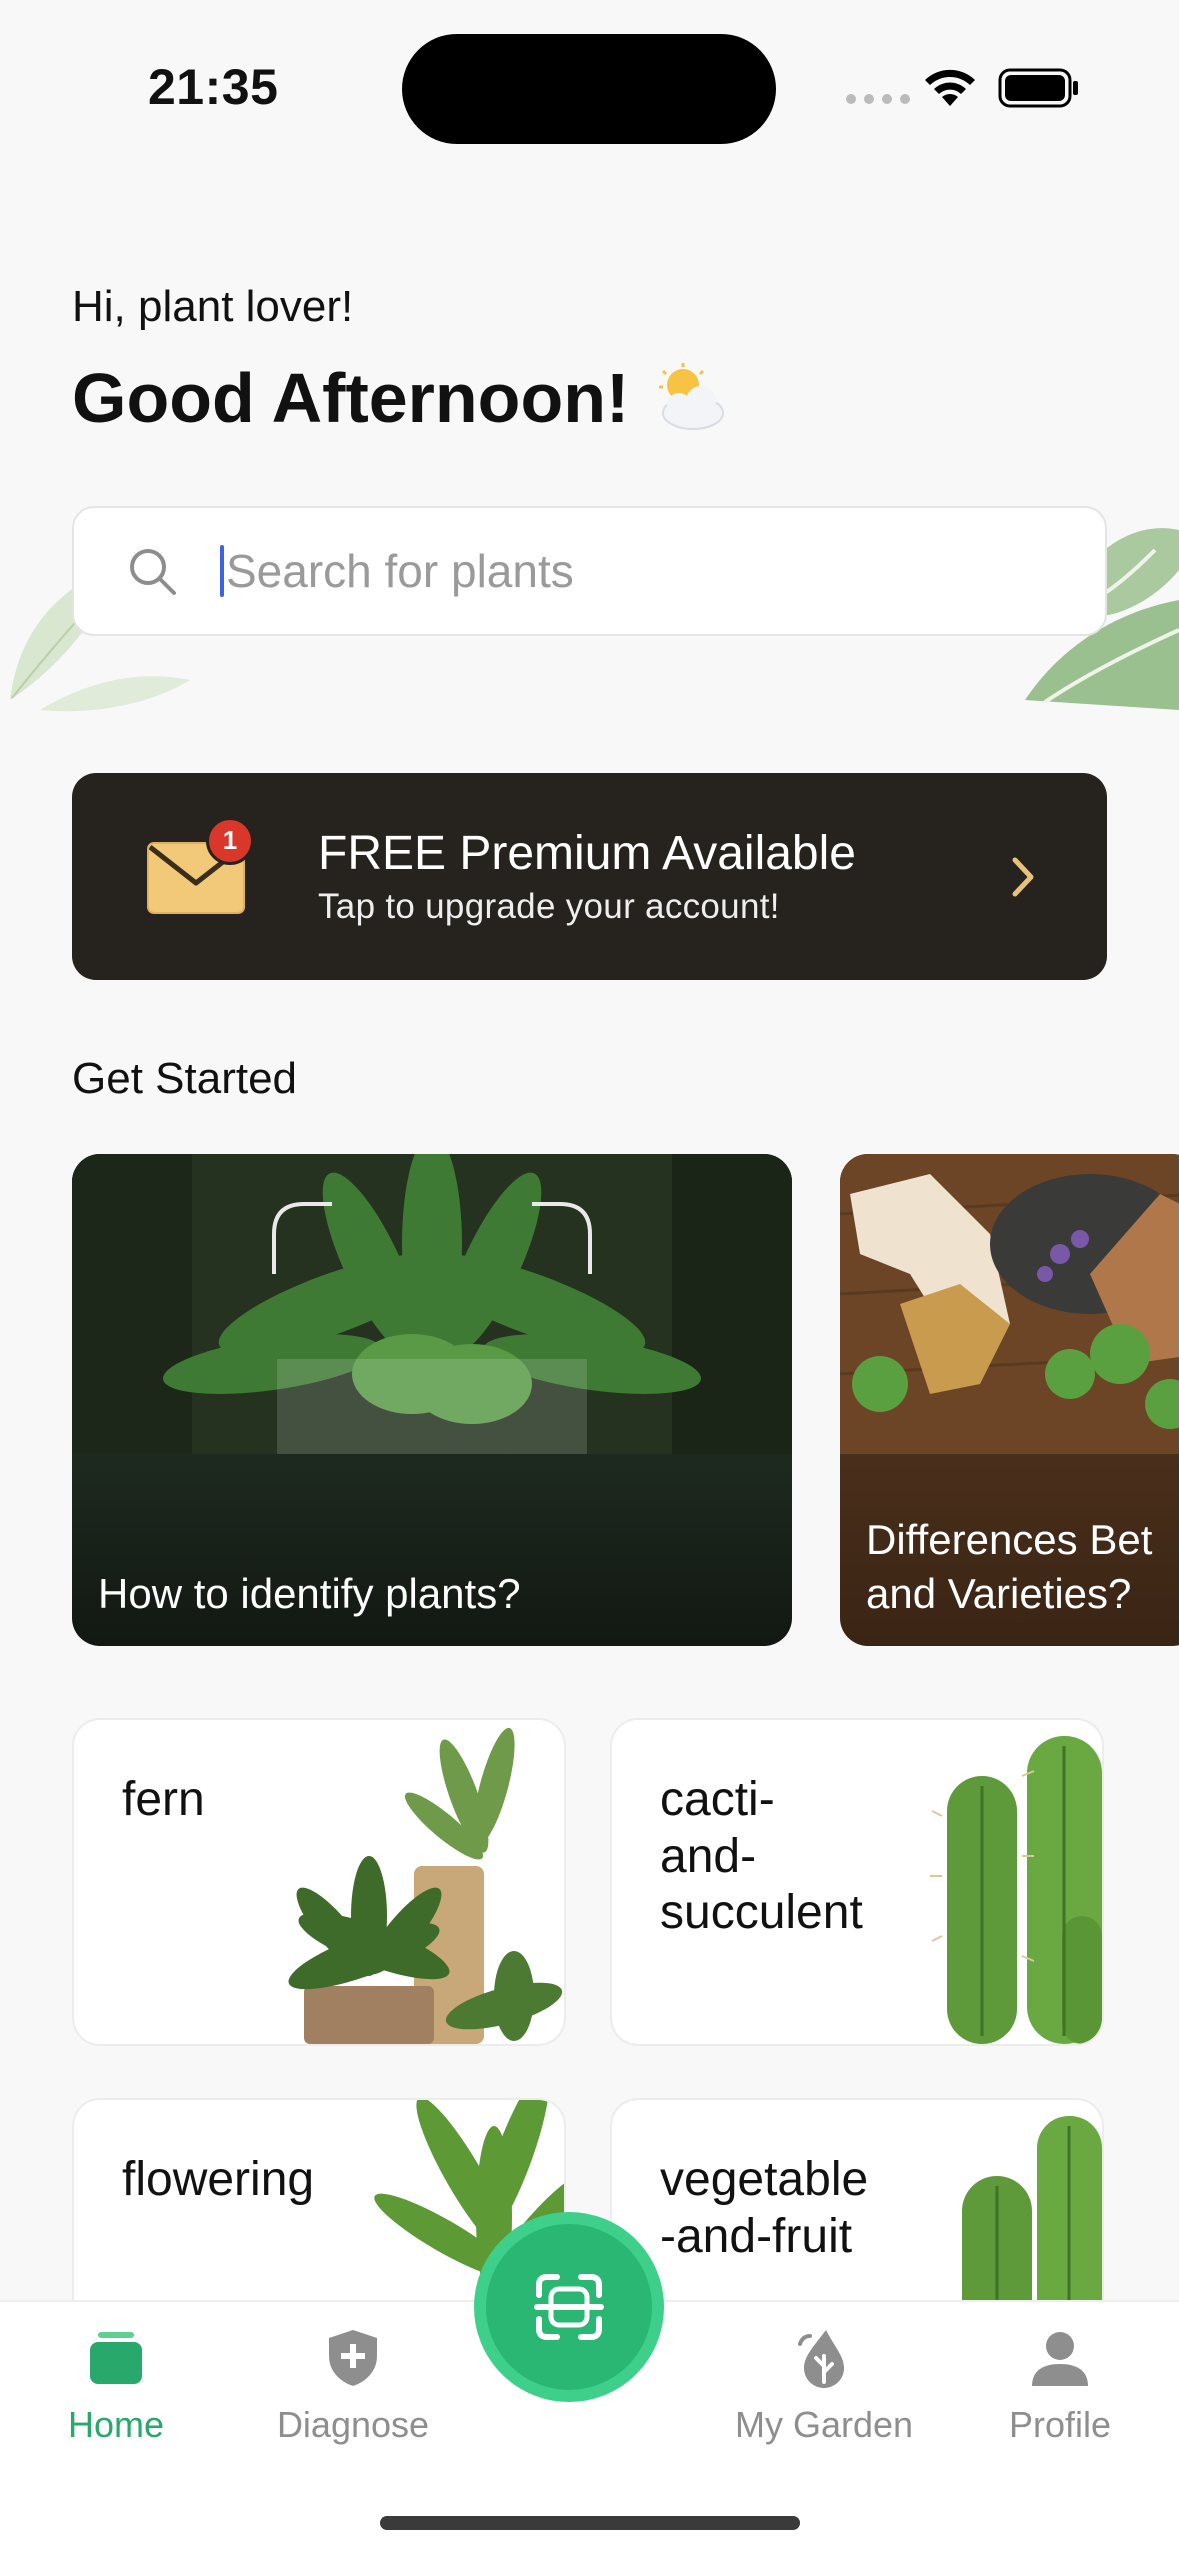 The width and height of the screenshot is (1179, 2556). I want to click on search-input, so click(665, 571).